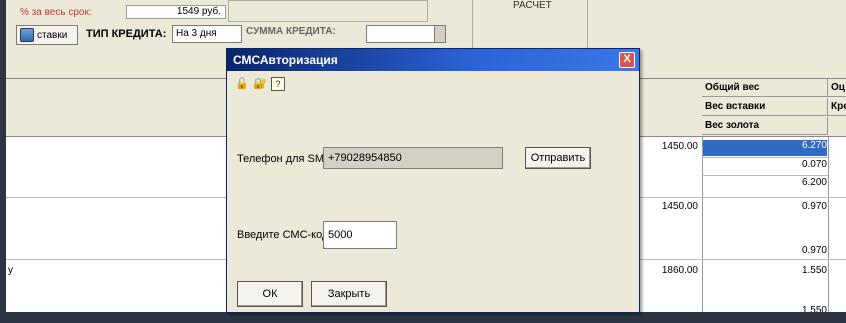 The width and height of the screenshot is (846, 323). I want to click on info-panel, so click(328, 11).